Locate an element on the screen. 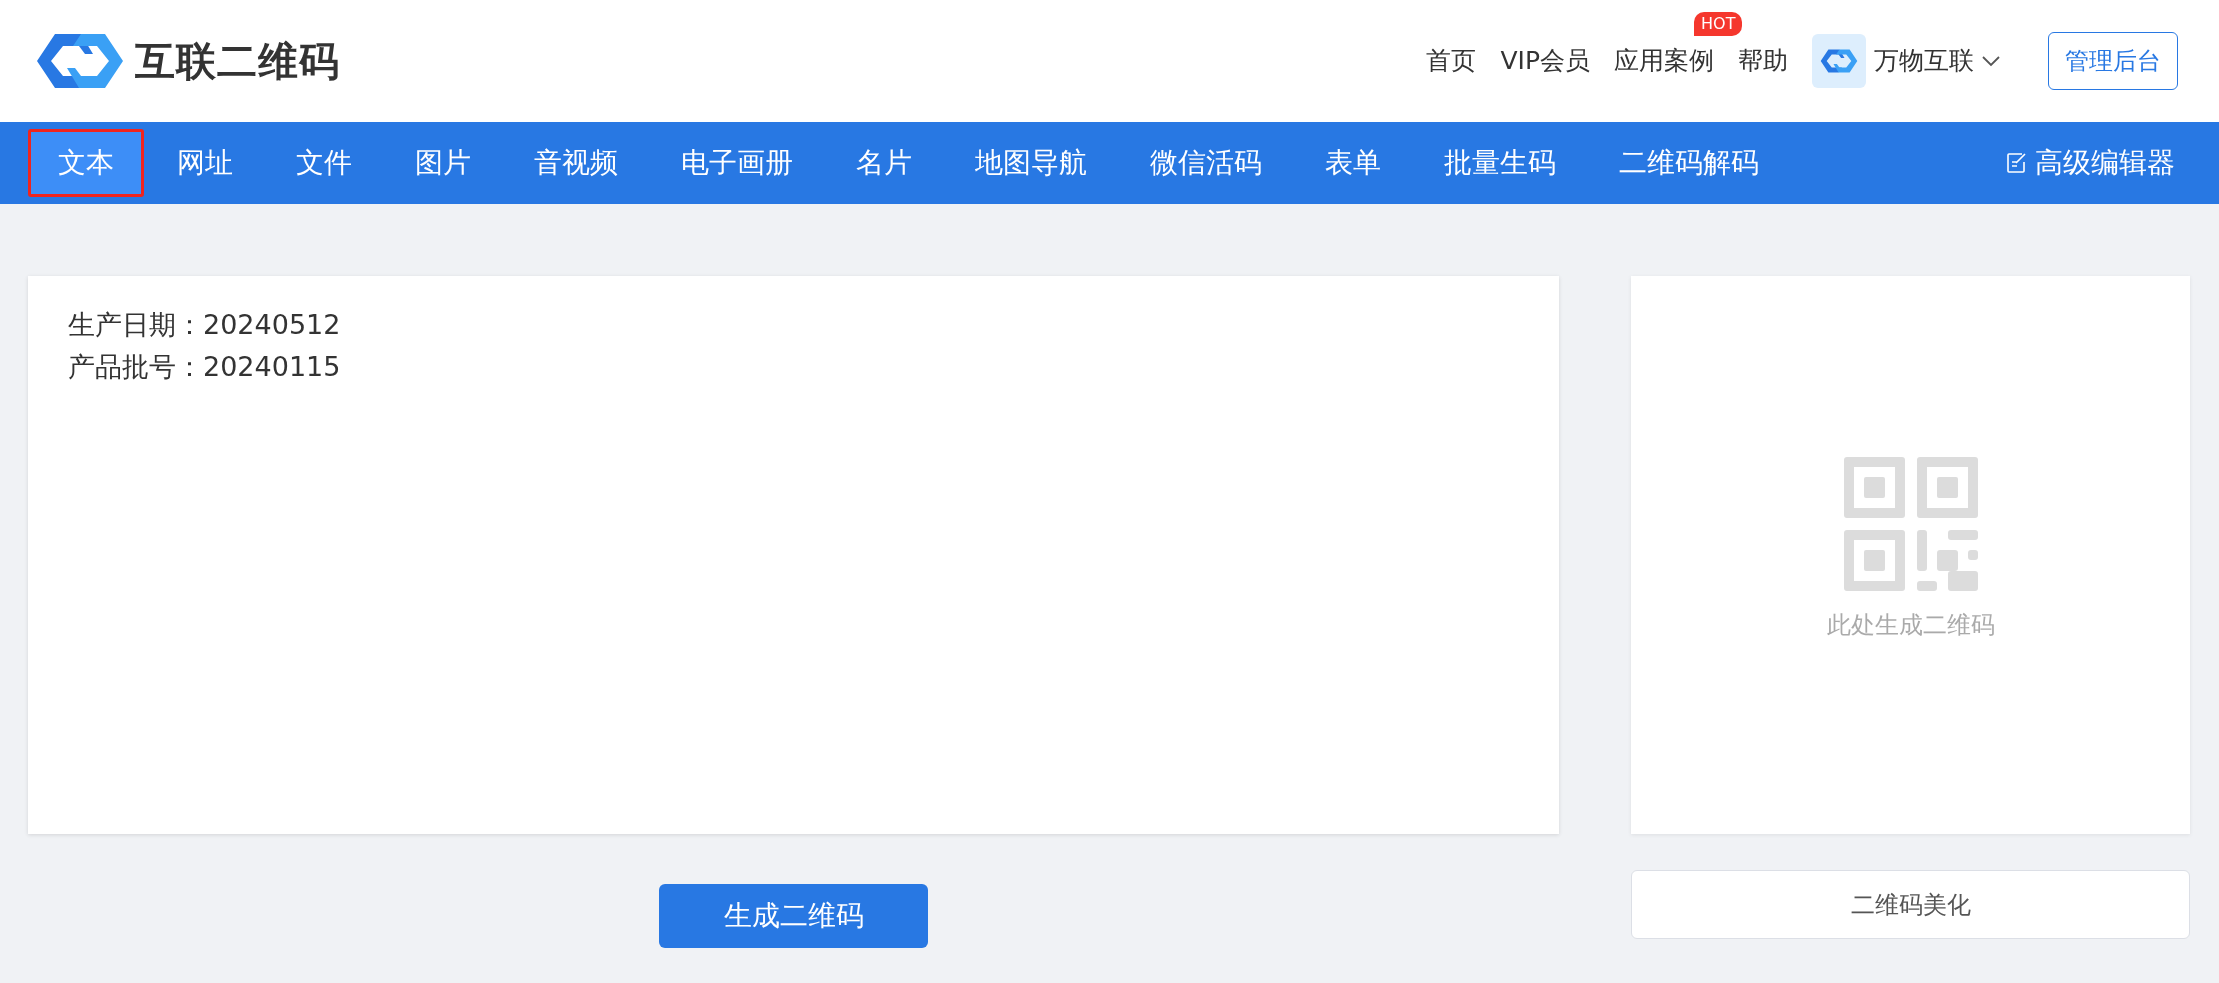  nav-link: VIP会员 is located at coordinates (1545, 61).